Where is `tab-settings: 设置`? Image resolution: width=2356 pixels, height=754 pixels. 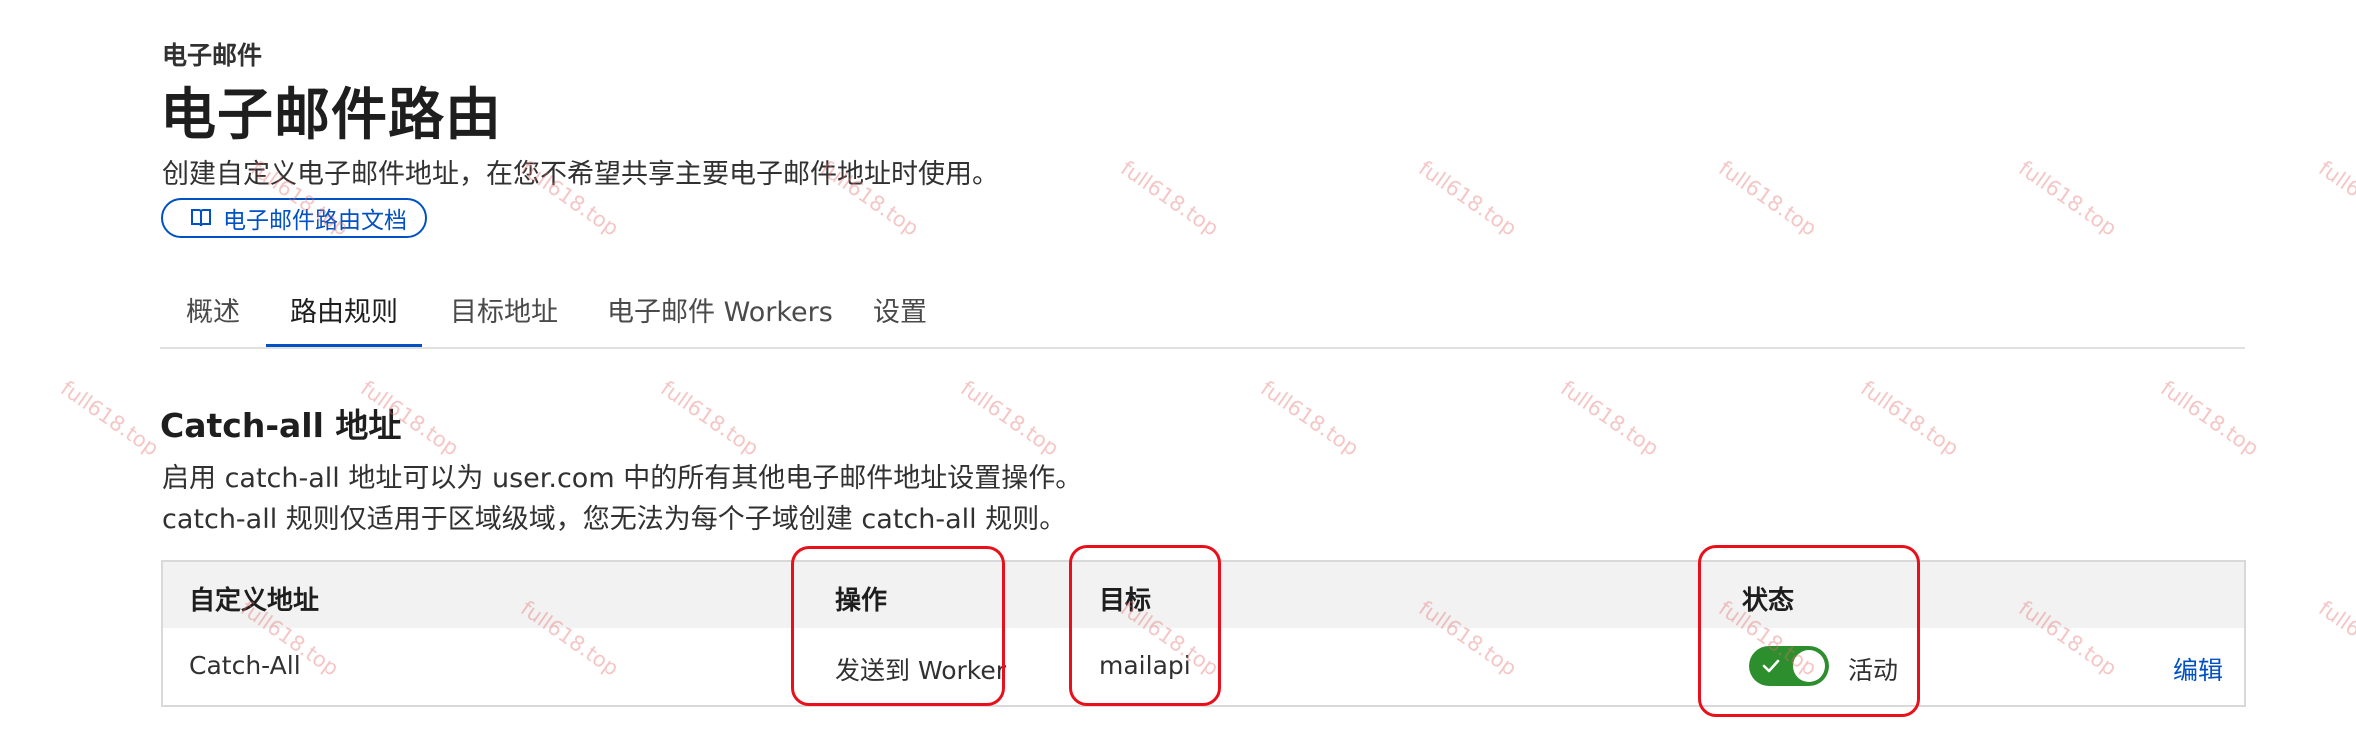
tab-settings: 设置 is located at coordinates (900, 318).